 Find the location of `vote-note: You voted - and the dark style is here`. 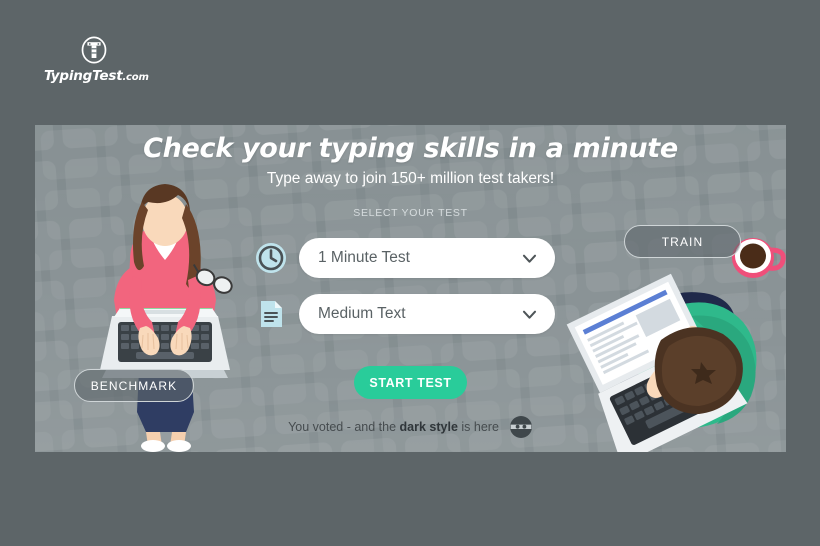

vote-note: You voted - and the dark style is here is located at coordinates (410, 427).